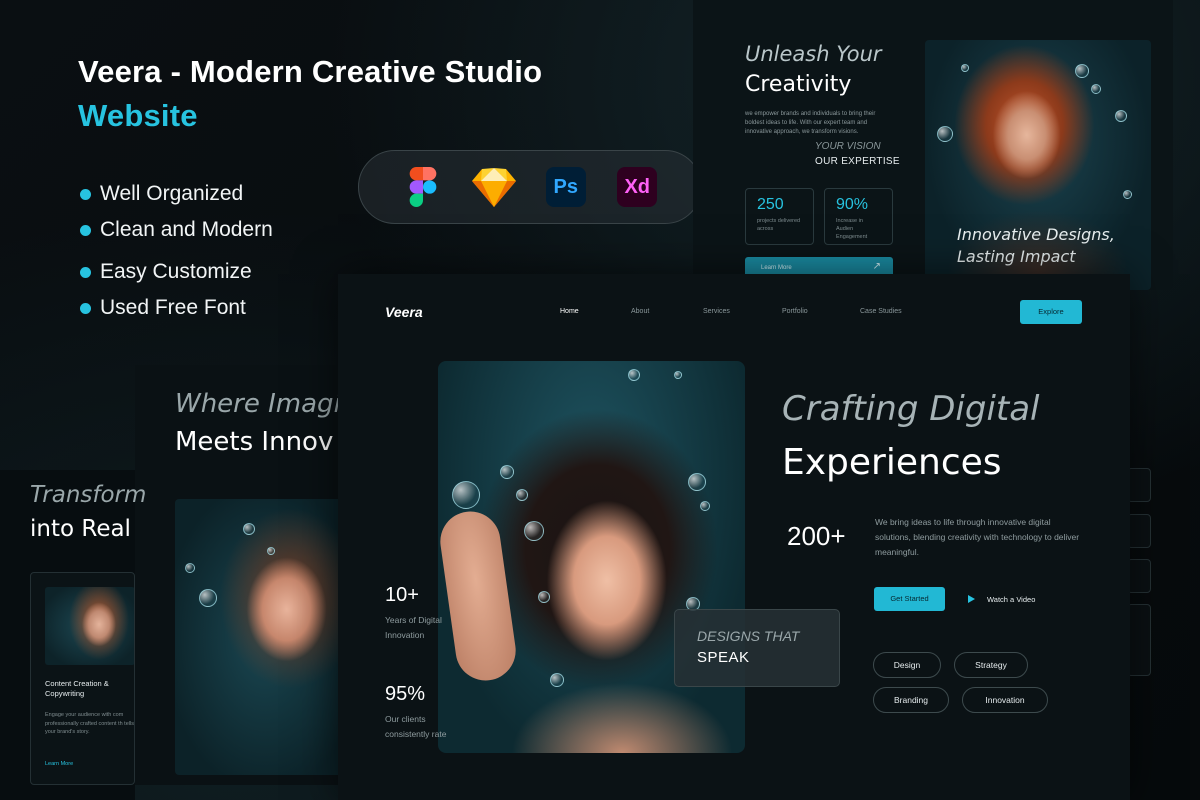 The height and width of the screenshot is (800, 1200). I want to click on redhead-underwater-photo: Innovative Designs, Lasting Impact, so click(1038, 165).